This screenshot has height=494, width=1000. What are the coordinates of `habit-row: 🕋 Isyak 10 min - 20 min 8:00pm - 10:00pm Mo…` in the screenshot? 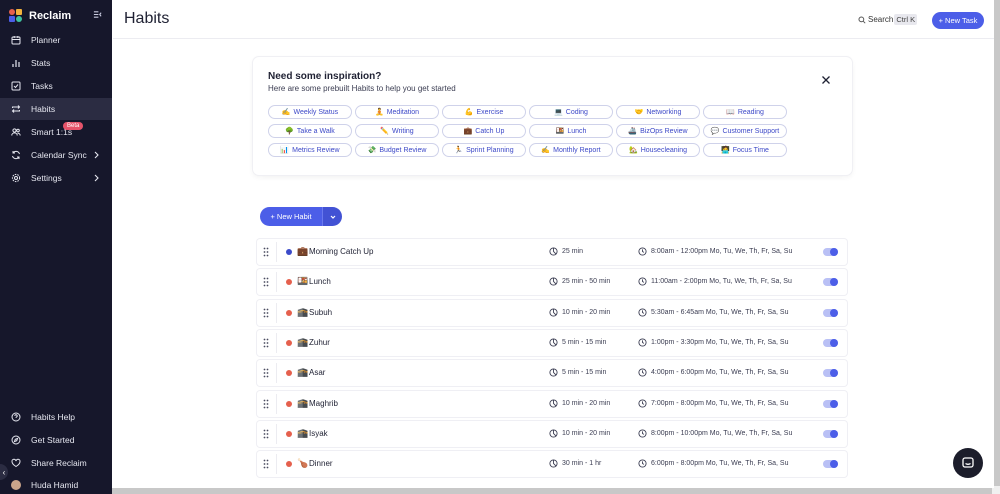 It's located at (552, 434).